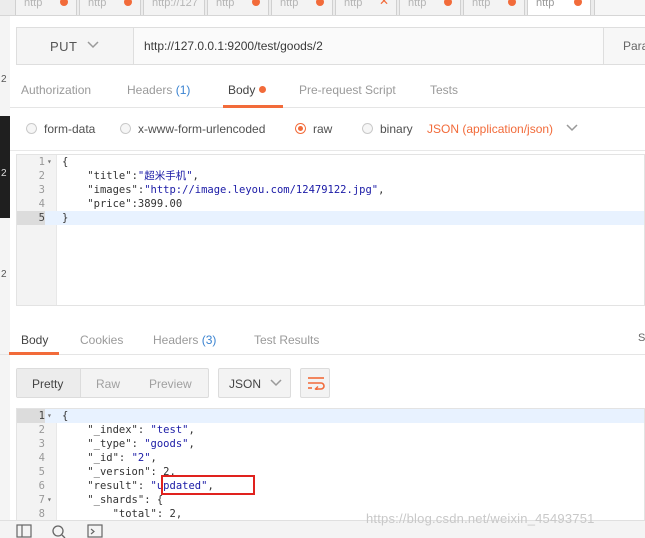  What do you see at coordinates (41, 430) in the screenshot?
I see `line-number: 2` at bounding box center [41, 430].